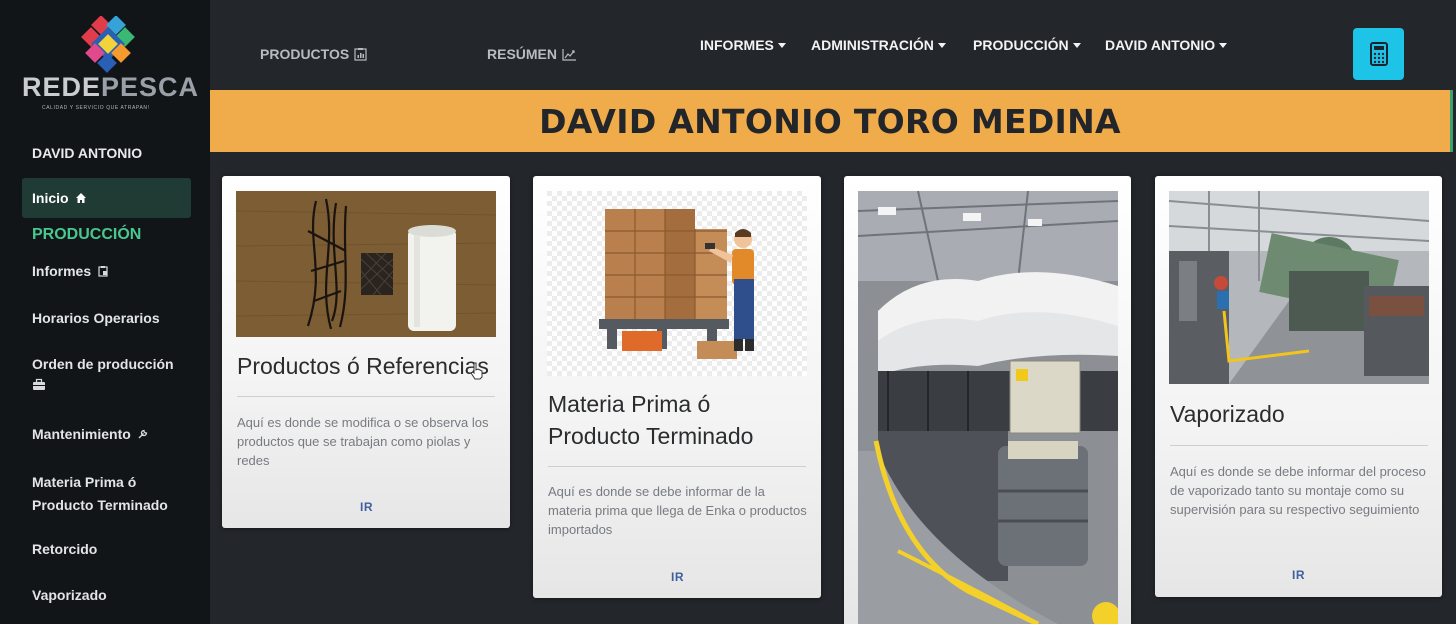  Describe the element at coordinates (522, 54) in the screenshot. I see `nav-link-label: RESÚMEN` at that location.